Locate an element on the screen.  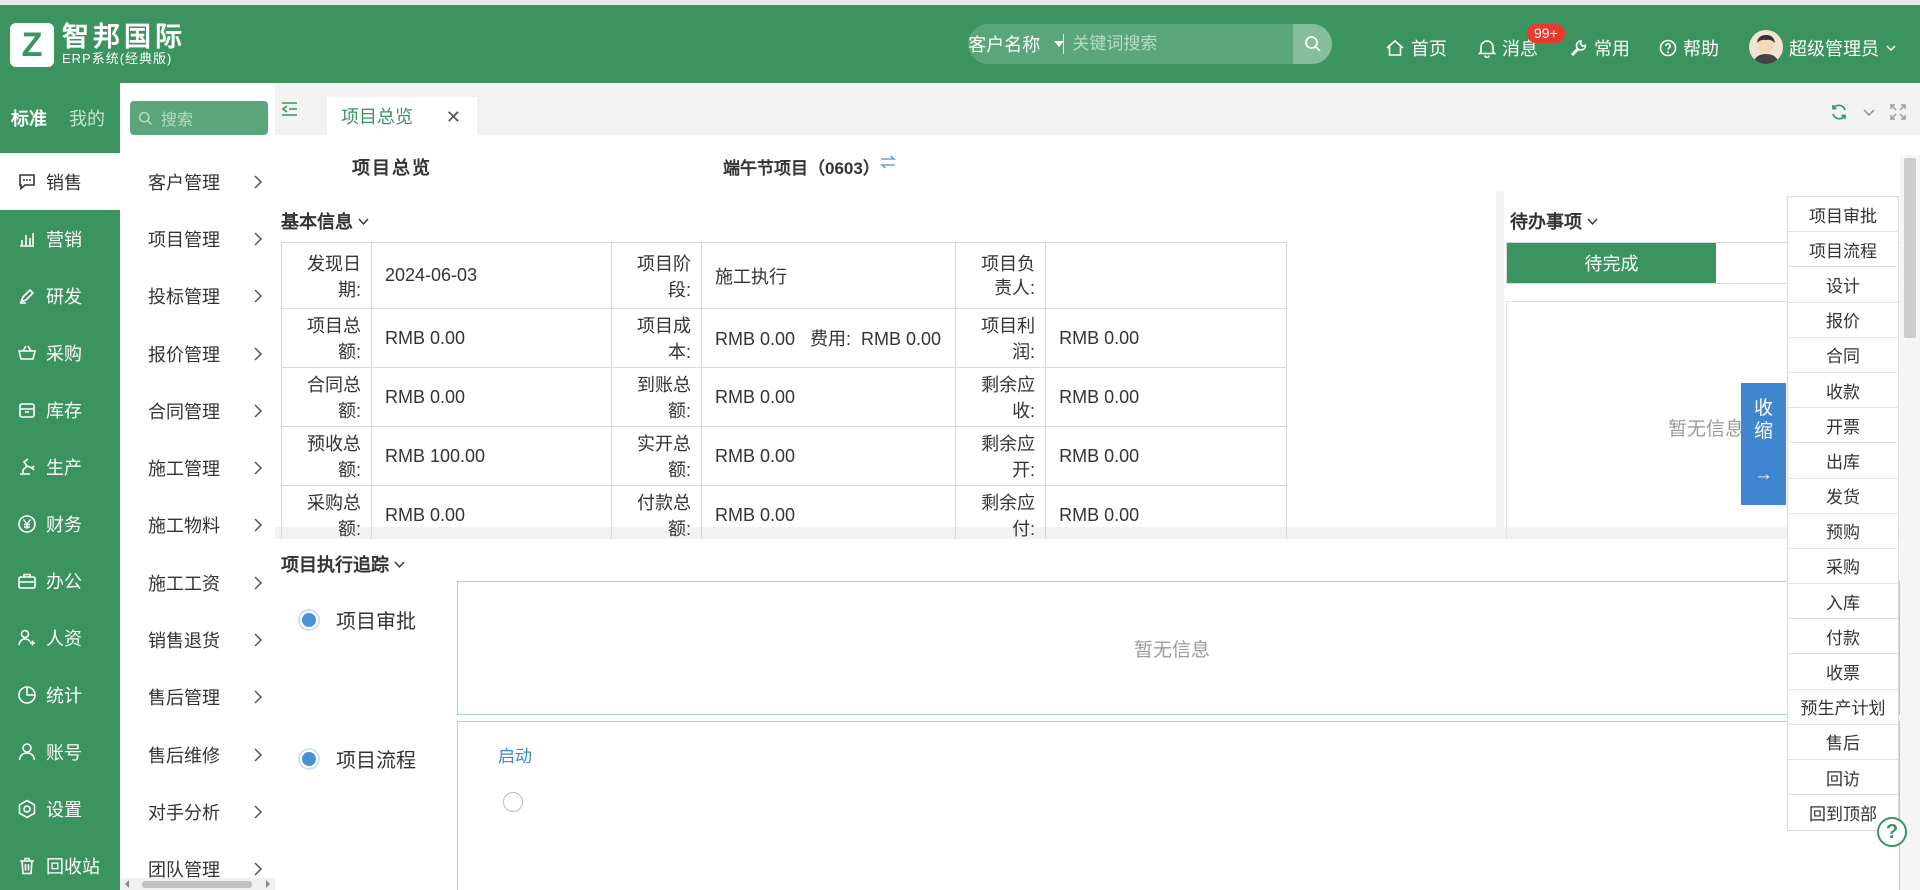
page-vertical-scrollbar is located at coordinates (1910, 522).